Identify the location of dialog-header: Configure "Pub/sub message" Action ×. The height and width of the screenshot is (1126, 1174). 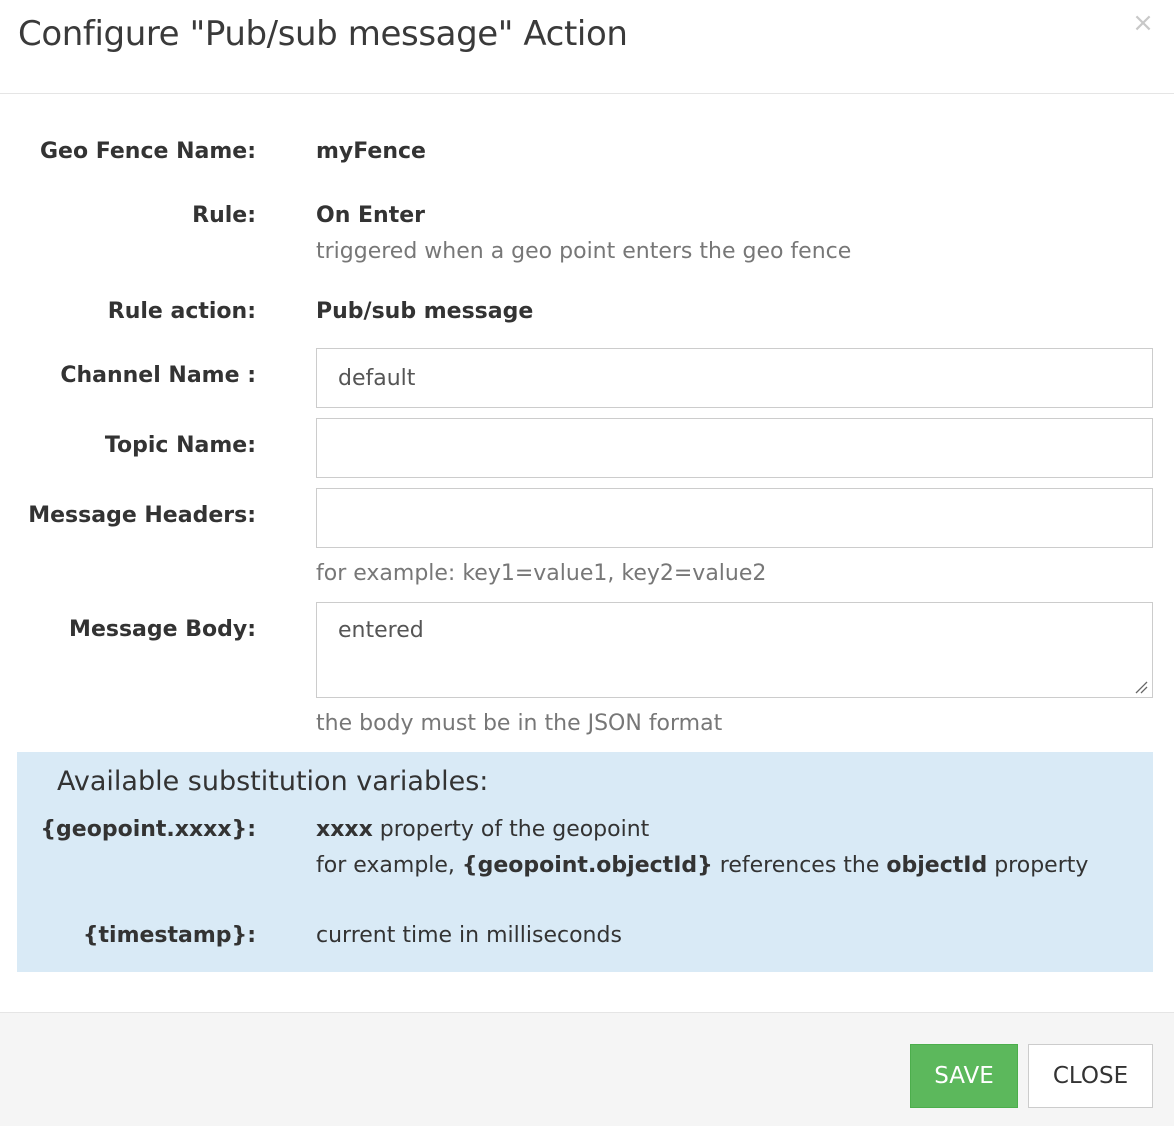
(587, 47).